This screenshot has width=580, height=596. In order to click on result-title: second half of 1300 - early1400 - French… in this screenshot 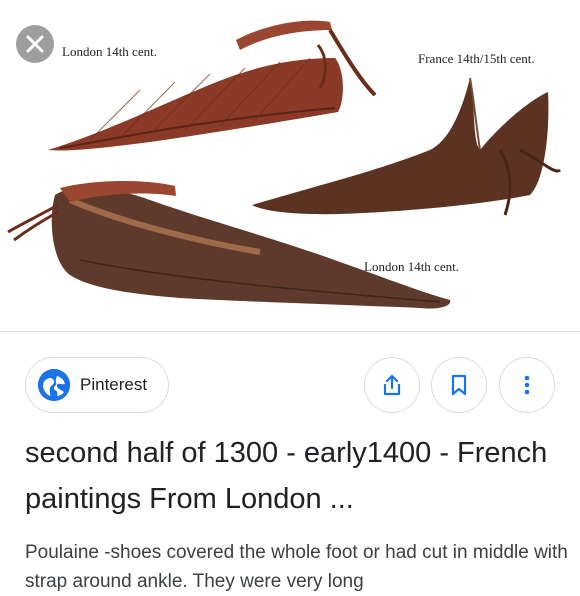, I will do `click(295, 476)`.